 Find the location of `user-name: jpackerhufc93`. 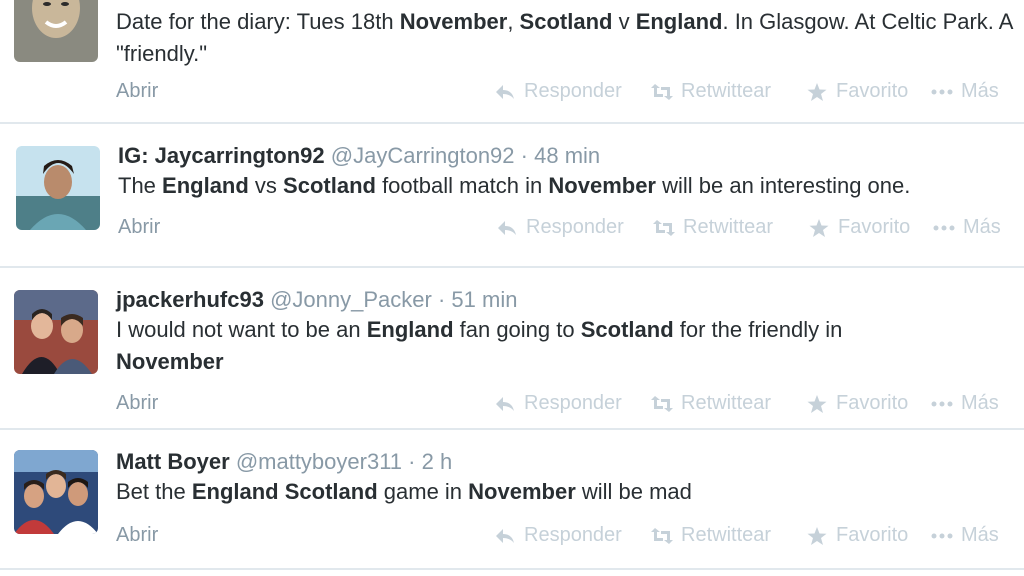

user-name: jpackerhufc93 is located at coordinates (190, 299).